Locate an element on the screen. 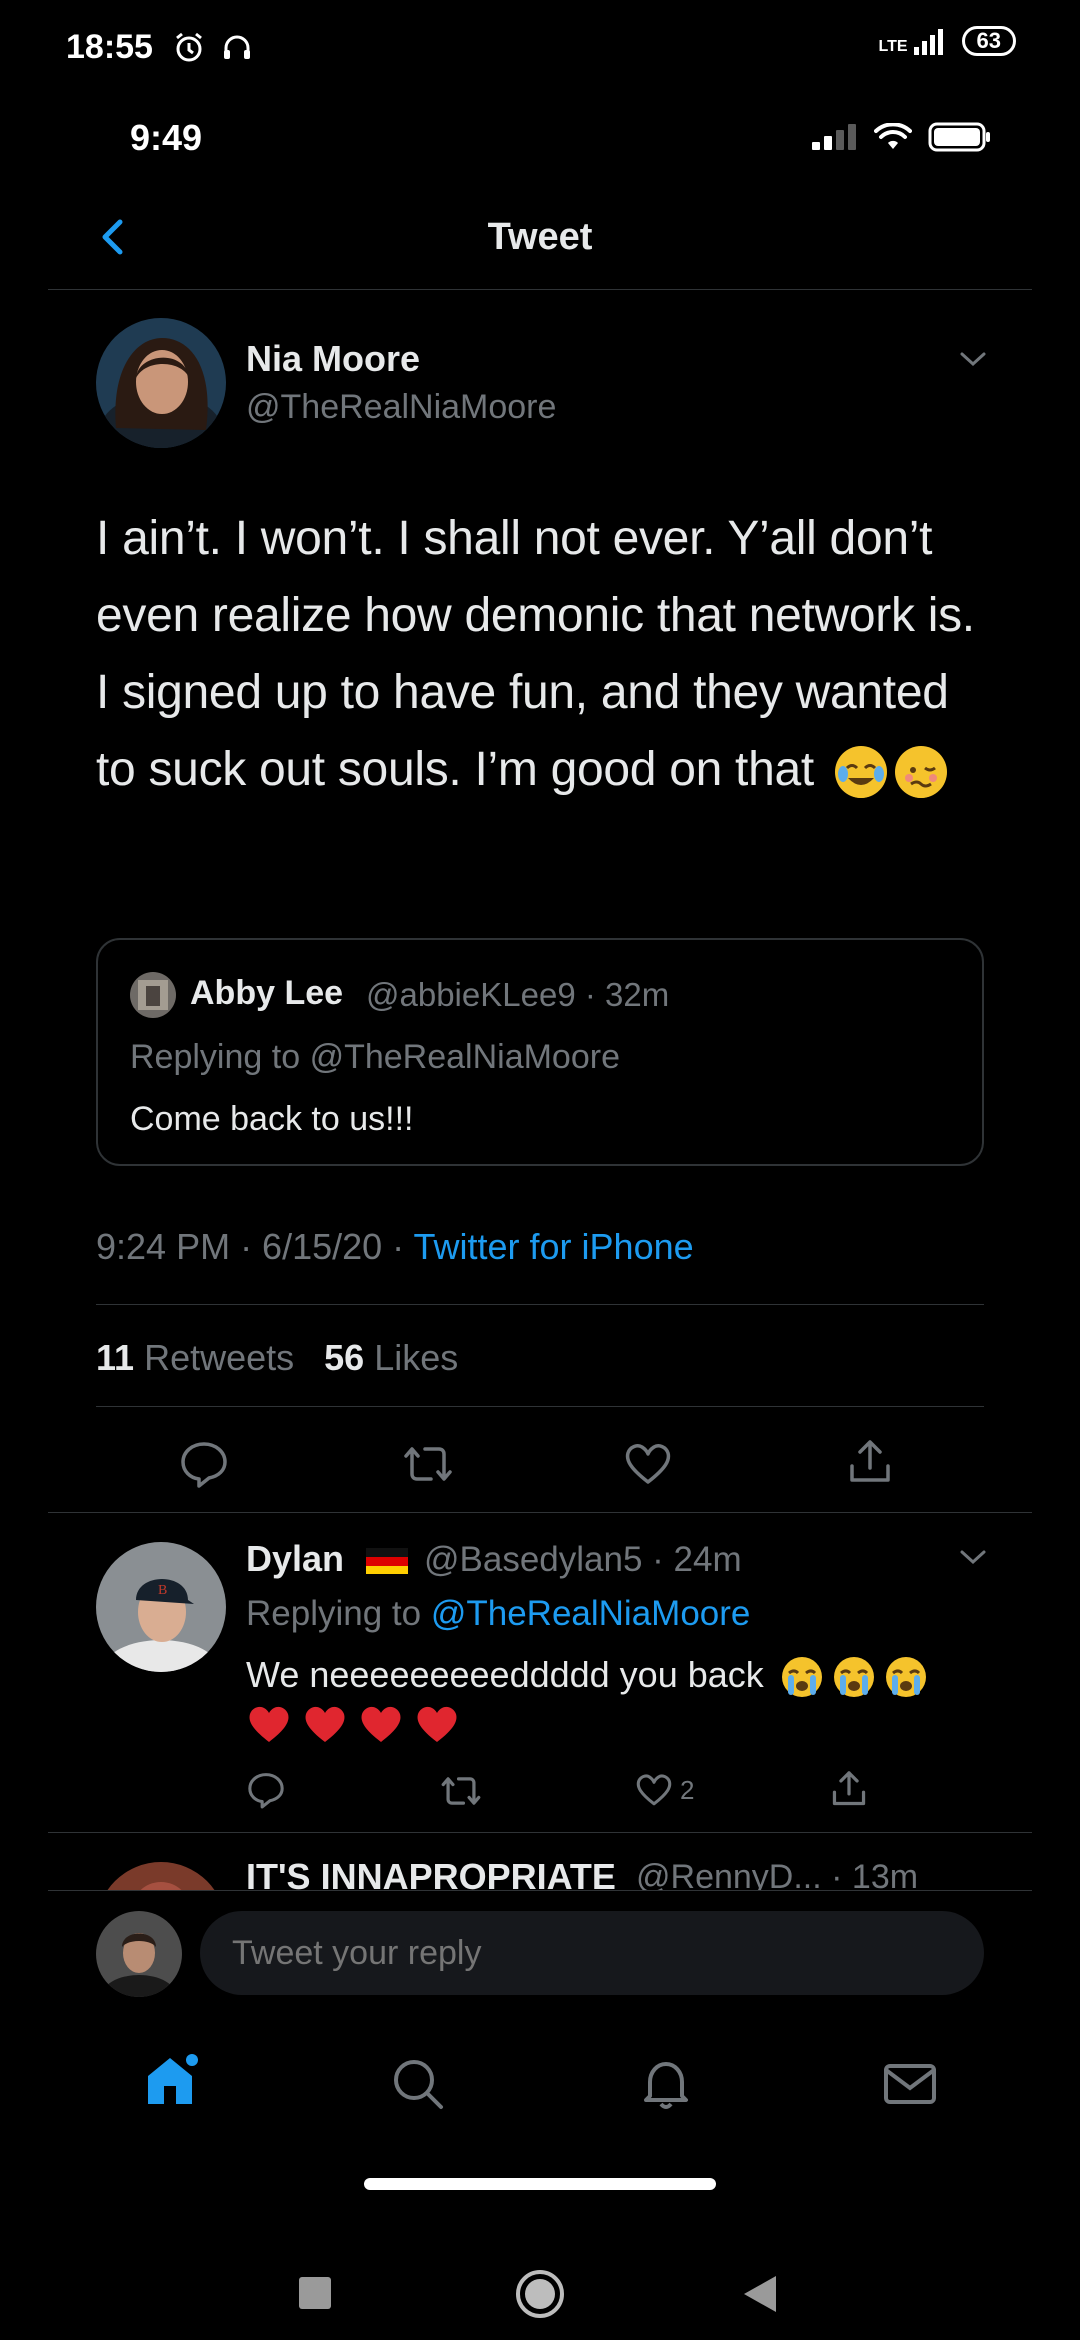 Image resolution: width=1080 pixels, height=2340 pixels. replying-to-handle-link: @TheRealNiaMoore is located at coordinates (591, 1613).